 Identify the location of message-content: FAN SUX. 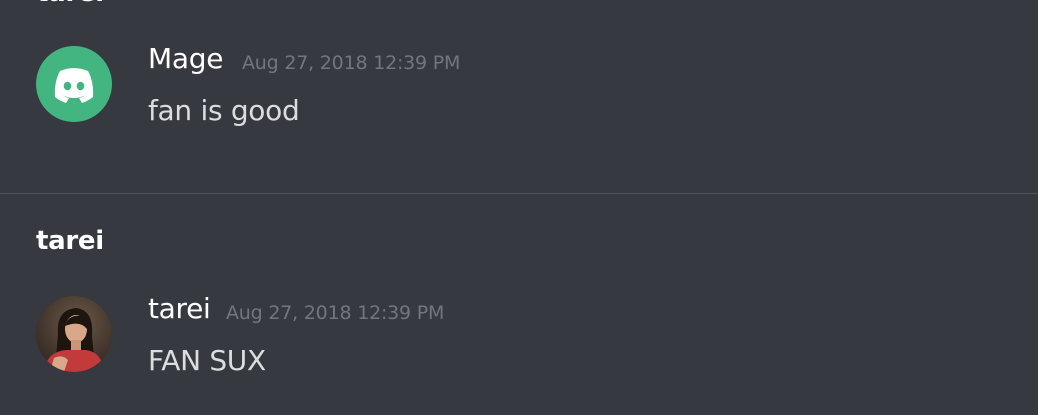
(207, 360).